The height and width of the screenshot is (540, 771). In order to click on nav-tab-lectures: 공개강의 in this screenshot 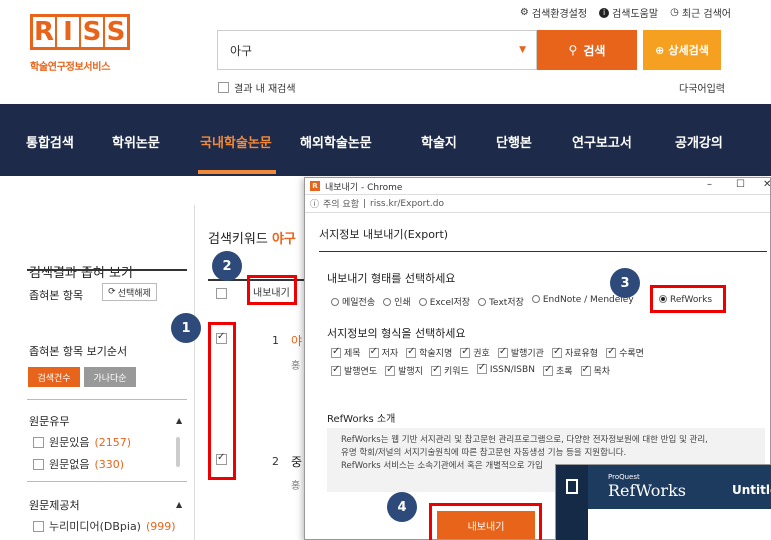, I will do `click(699, 141)`.